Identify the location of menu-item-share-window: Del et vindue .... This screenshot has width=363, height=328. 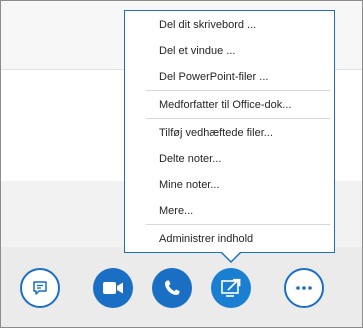
(197, 51).